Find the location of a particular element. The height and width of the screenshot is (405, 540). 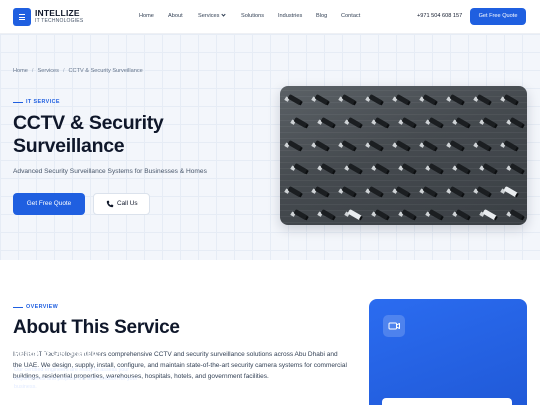

hero-tag: IT SERVICE is located at coordinates (36, 102).